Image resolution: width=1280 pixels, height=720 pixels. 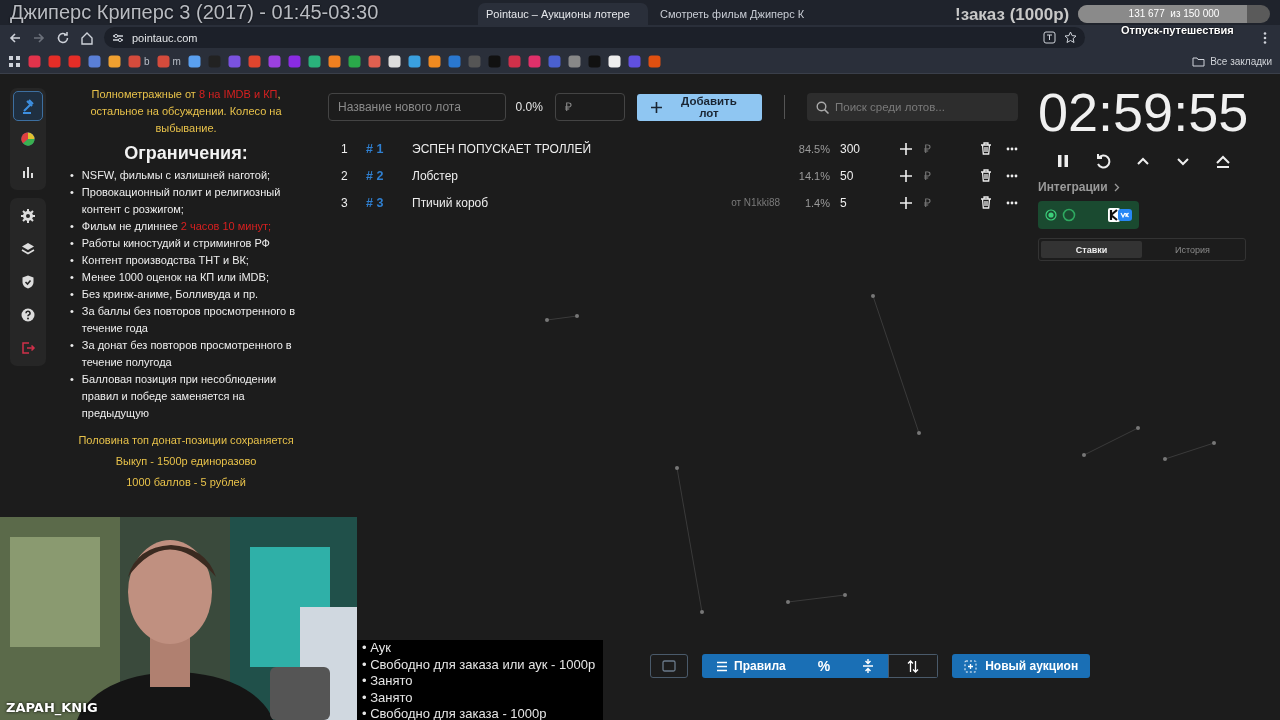 I want to click on lot-name-field: Название нового лота, so click(x=417, y=107).